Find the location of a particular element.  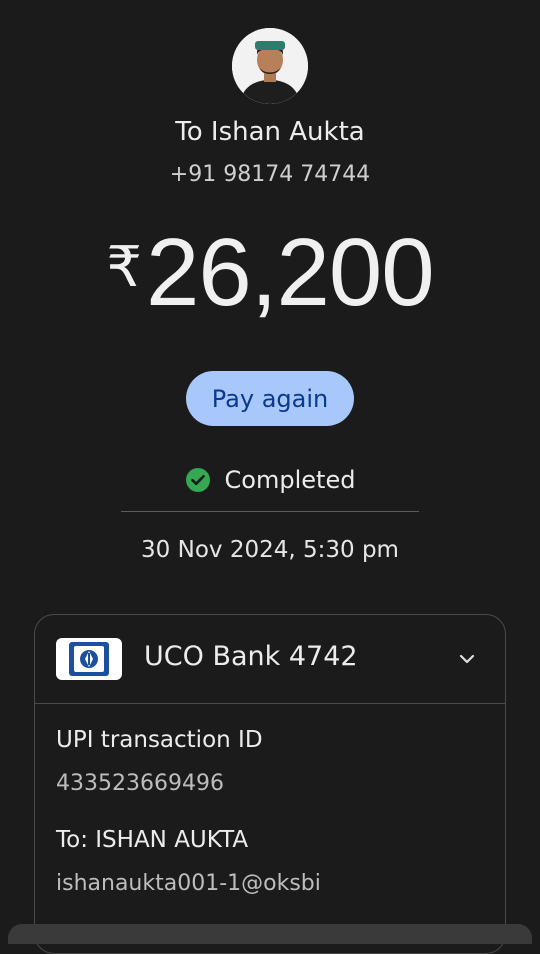

bank-account-name: UCO Bank 4742 is located at coordinates (251, 656).